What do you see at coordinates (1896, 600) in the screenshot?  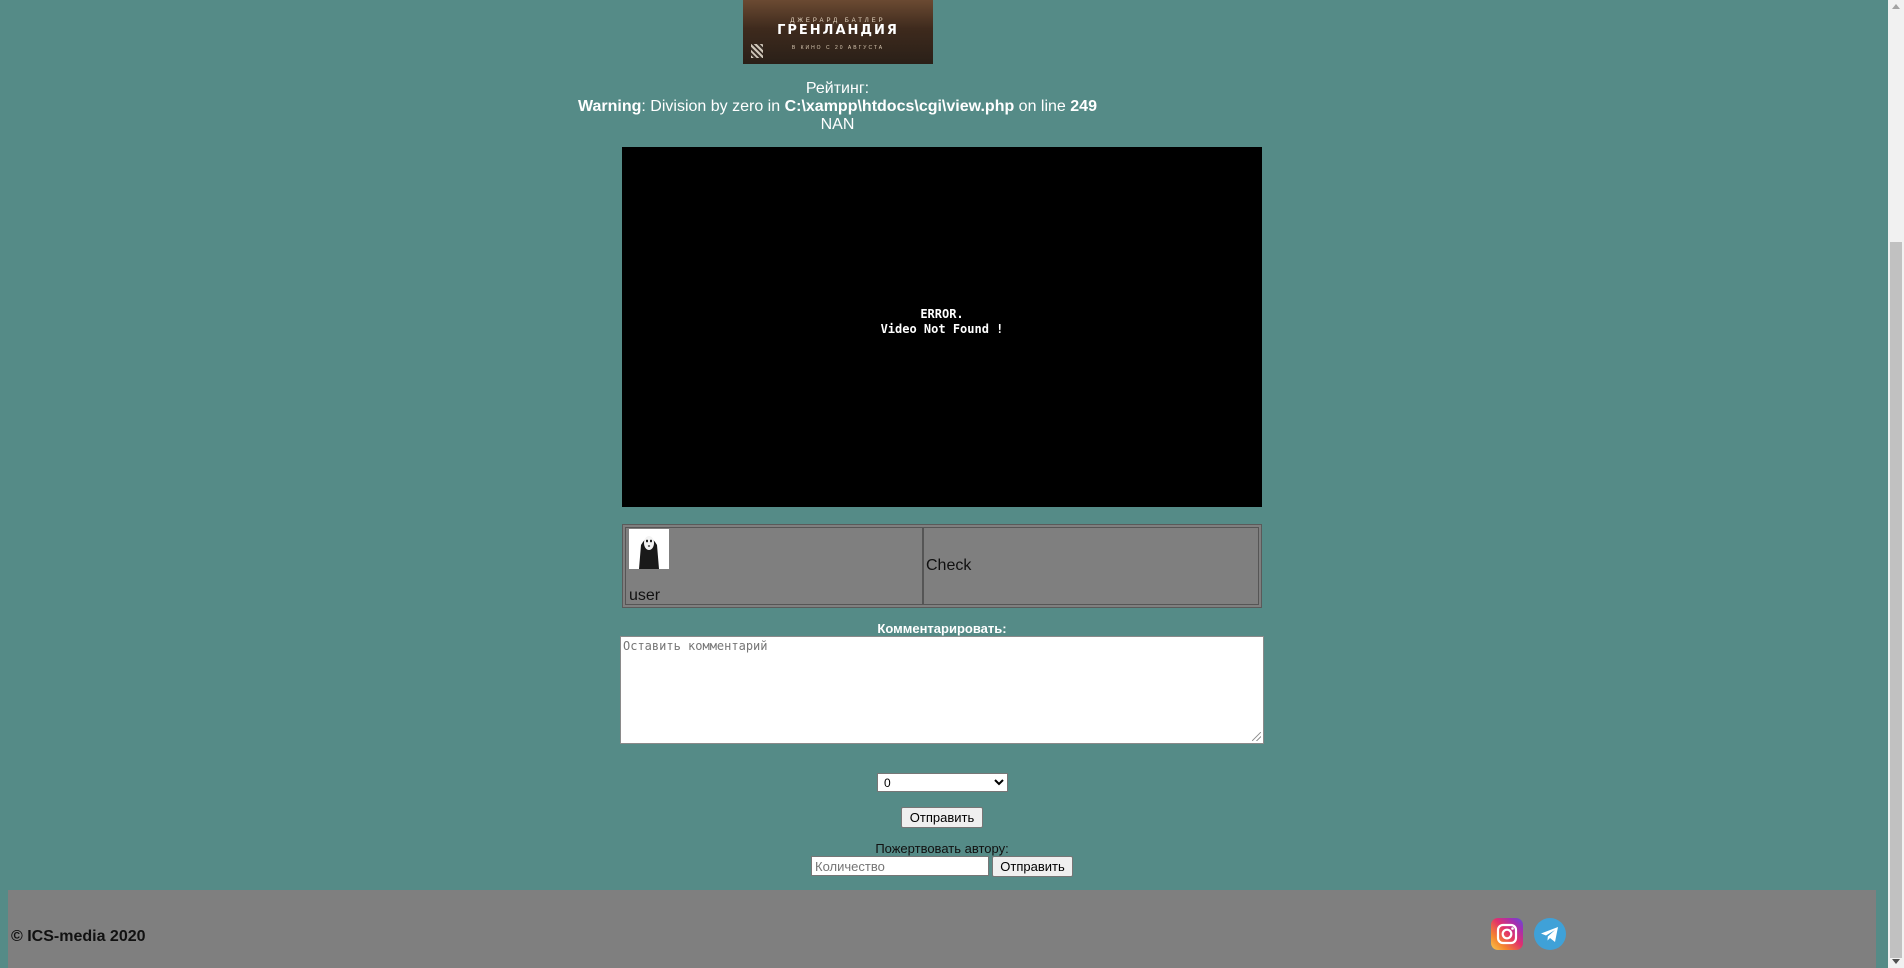 I see `scrollbar-thumb` at bounding box center [1896, 600].